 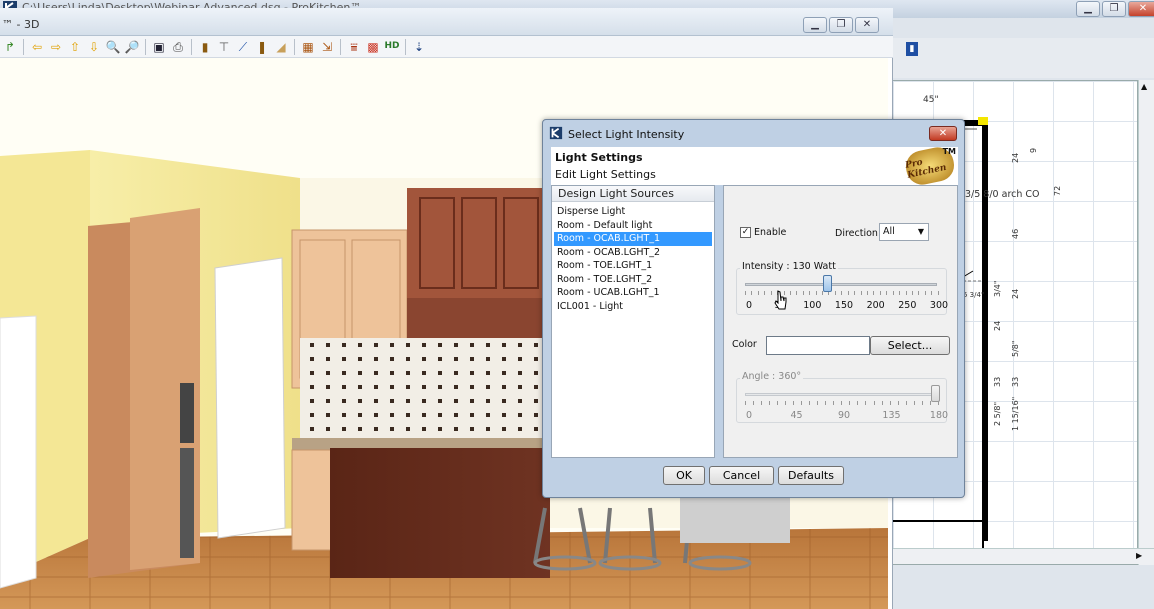 I want to click on plan-toolbar: ▮, so click(x=1021, y=58).